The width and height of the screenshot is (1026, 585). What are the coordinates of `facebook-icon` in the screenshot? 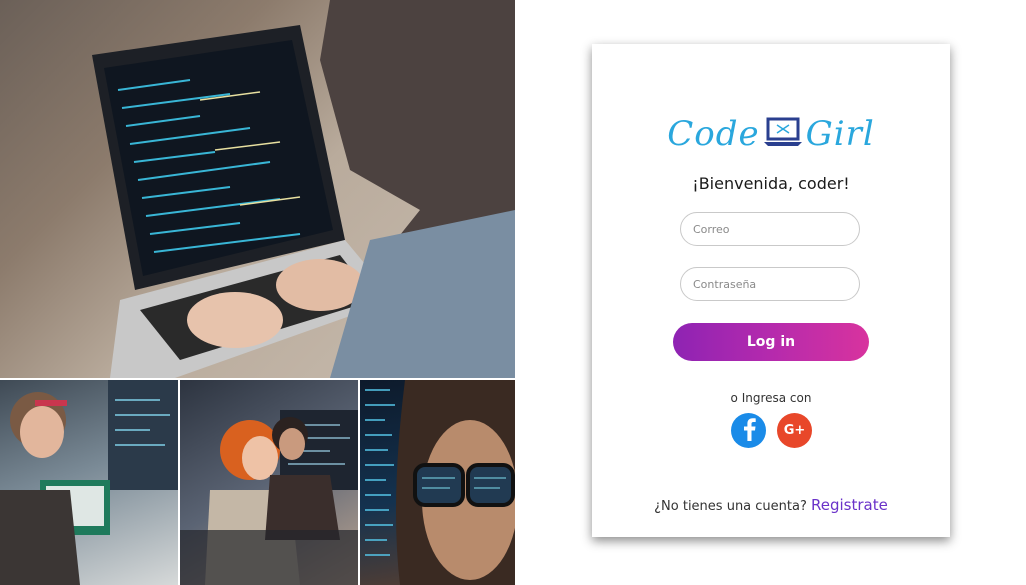 It's located at (749, 431).